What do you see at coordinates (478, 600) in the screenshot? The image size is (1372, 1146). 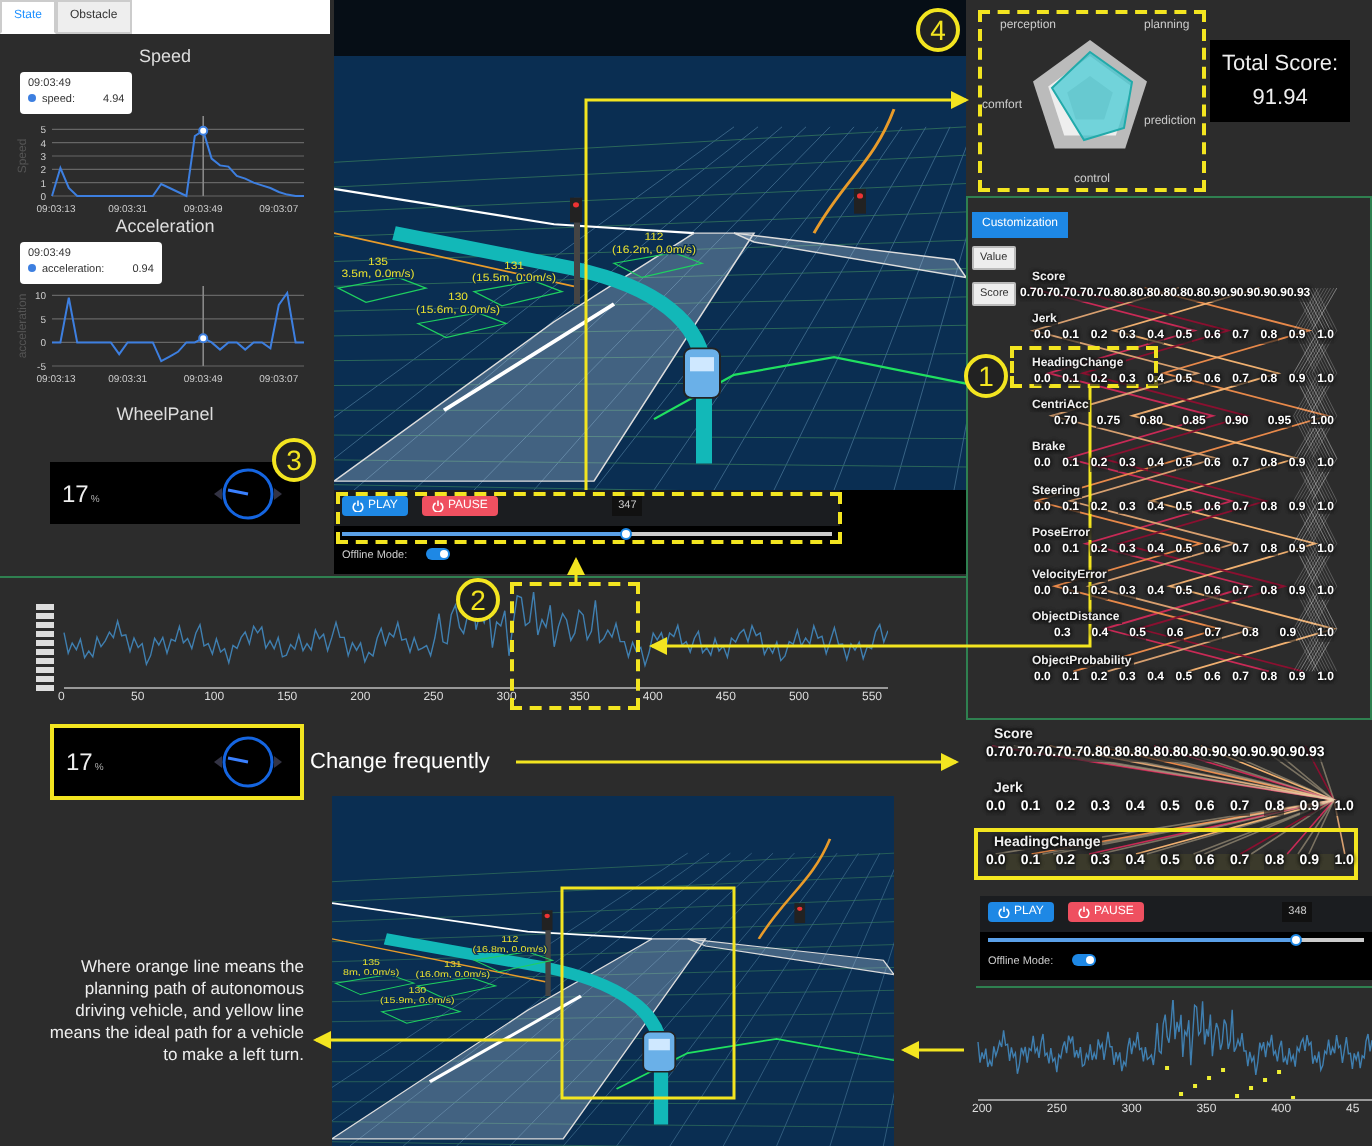 I see `callout-number: 2` at bounding box center [478, 600].